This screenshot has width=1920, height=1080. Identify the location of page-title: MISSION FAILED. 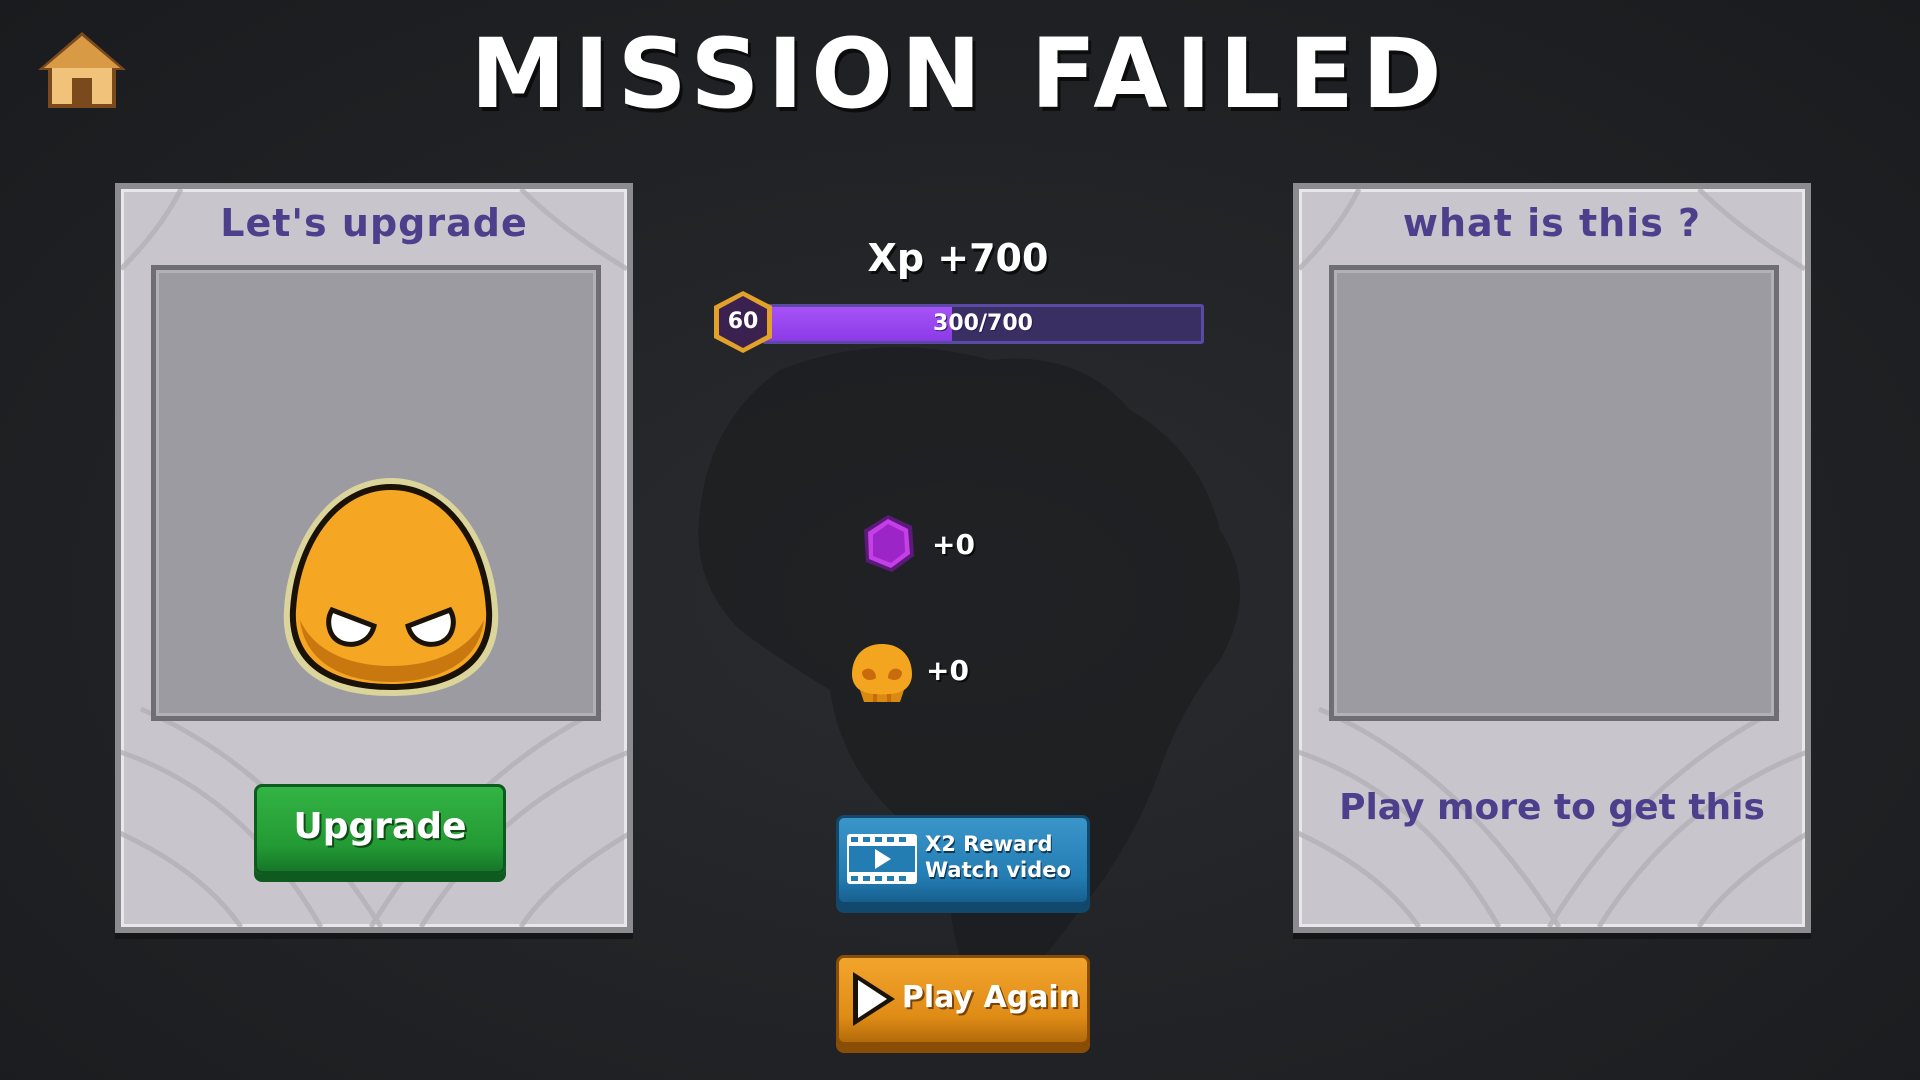
(960, 74).